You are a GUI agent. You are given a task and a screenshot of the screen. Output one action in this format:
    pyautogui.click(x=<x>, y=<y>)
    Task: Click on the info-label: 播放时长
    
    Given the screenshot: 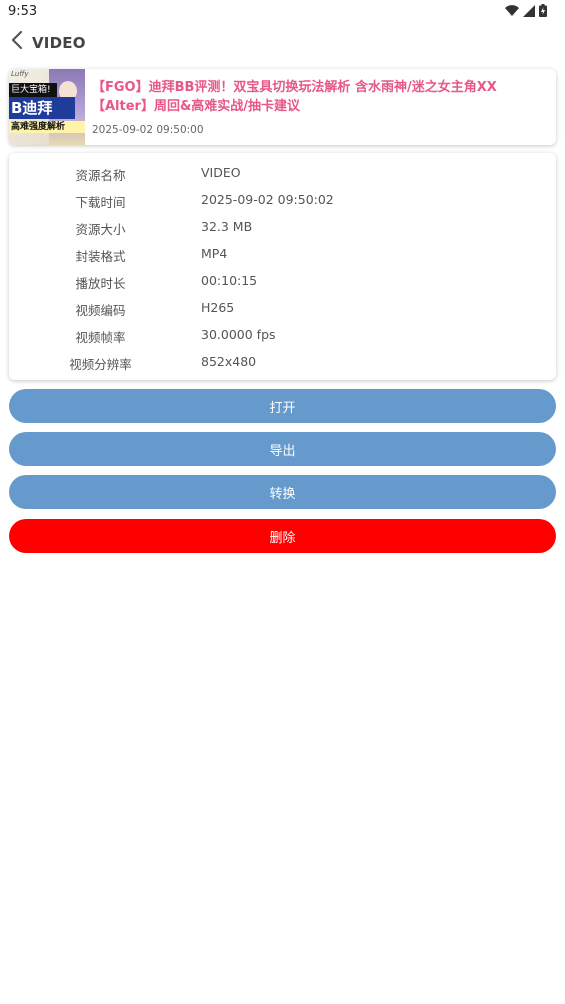 What is the action you would take?
    pyautogui.click(x=100, y=283)
    